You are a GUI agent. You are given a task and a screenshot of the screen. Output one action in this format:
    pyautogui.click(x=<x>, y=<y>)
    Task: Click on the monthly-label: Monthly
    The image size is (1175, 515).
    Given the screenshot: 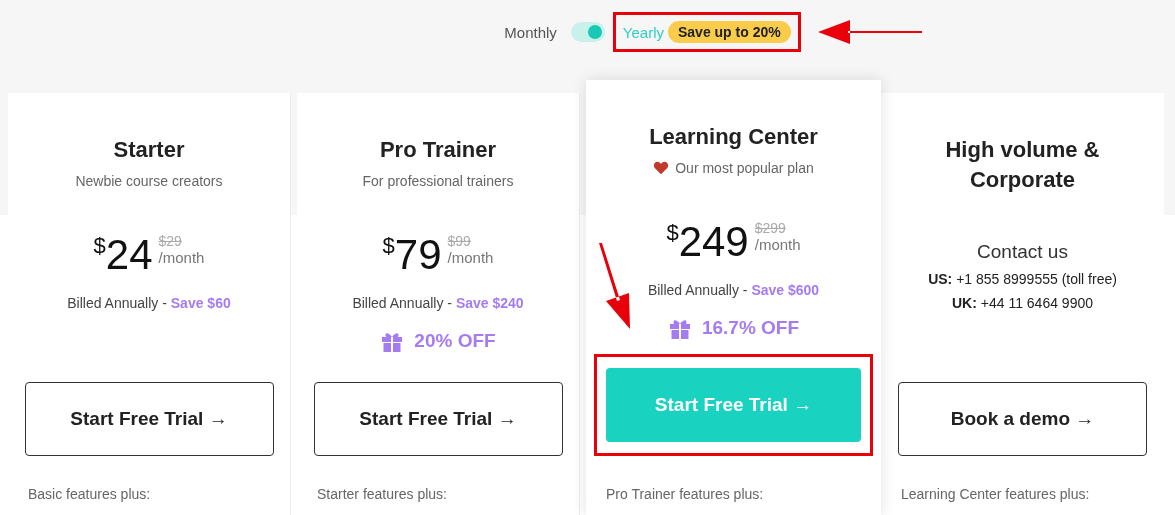 What is the action you would take?
    pyautogui.click(x=530, y=32)
    